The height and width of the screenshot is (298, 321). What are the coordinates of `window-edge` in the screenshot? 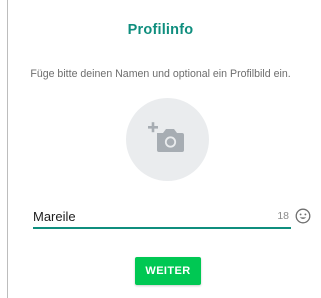 It's located at (7, 149).